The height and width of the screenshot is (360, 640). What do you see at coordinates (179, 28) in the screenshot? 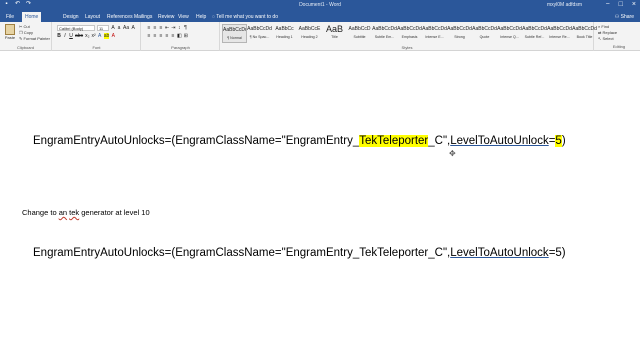
I see `sort-icon: ↕` at bounding box center [179, 28].